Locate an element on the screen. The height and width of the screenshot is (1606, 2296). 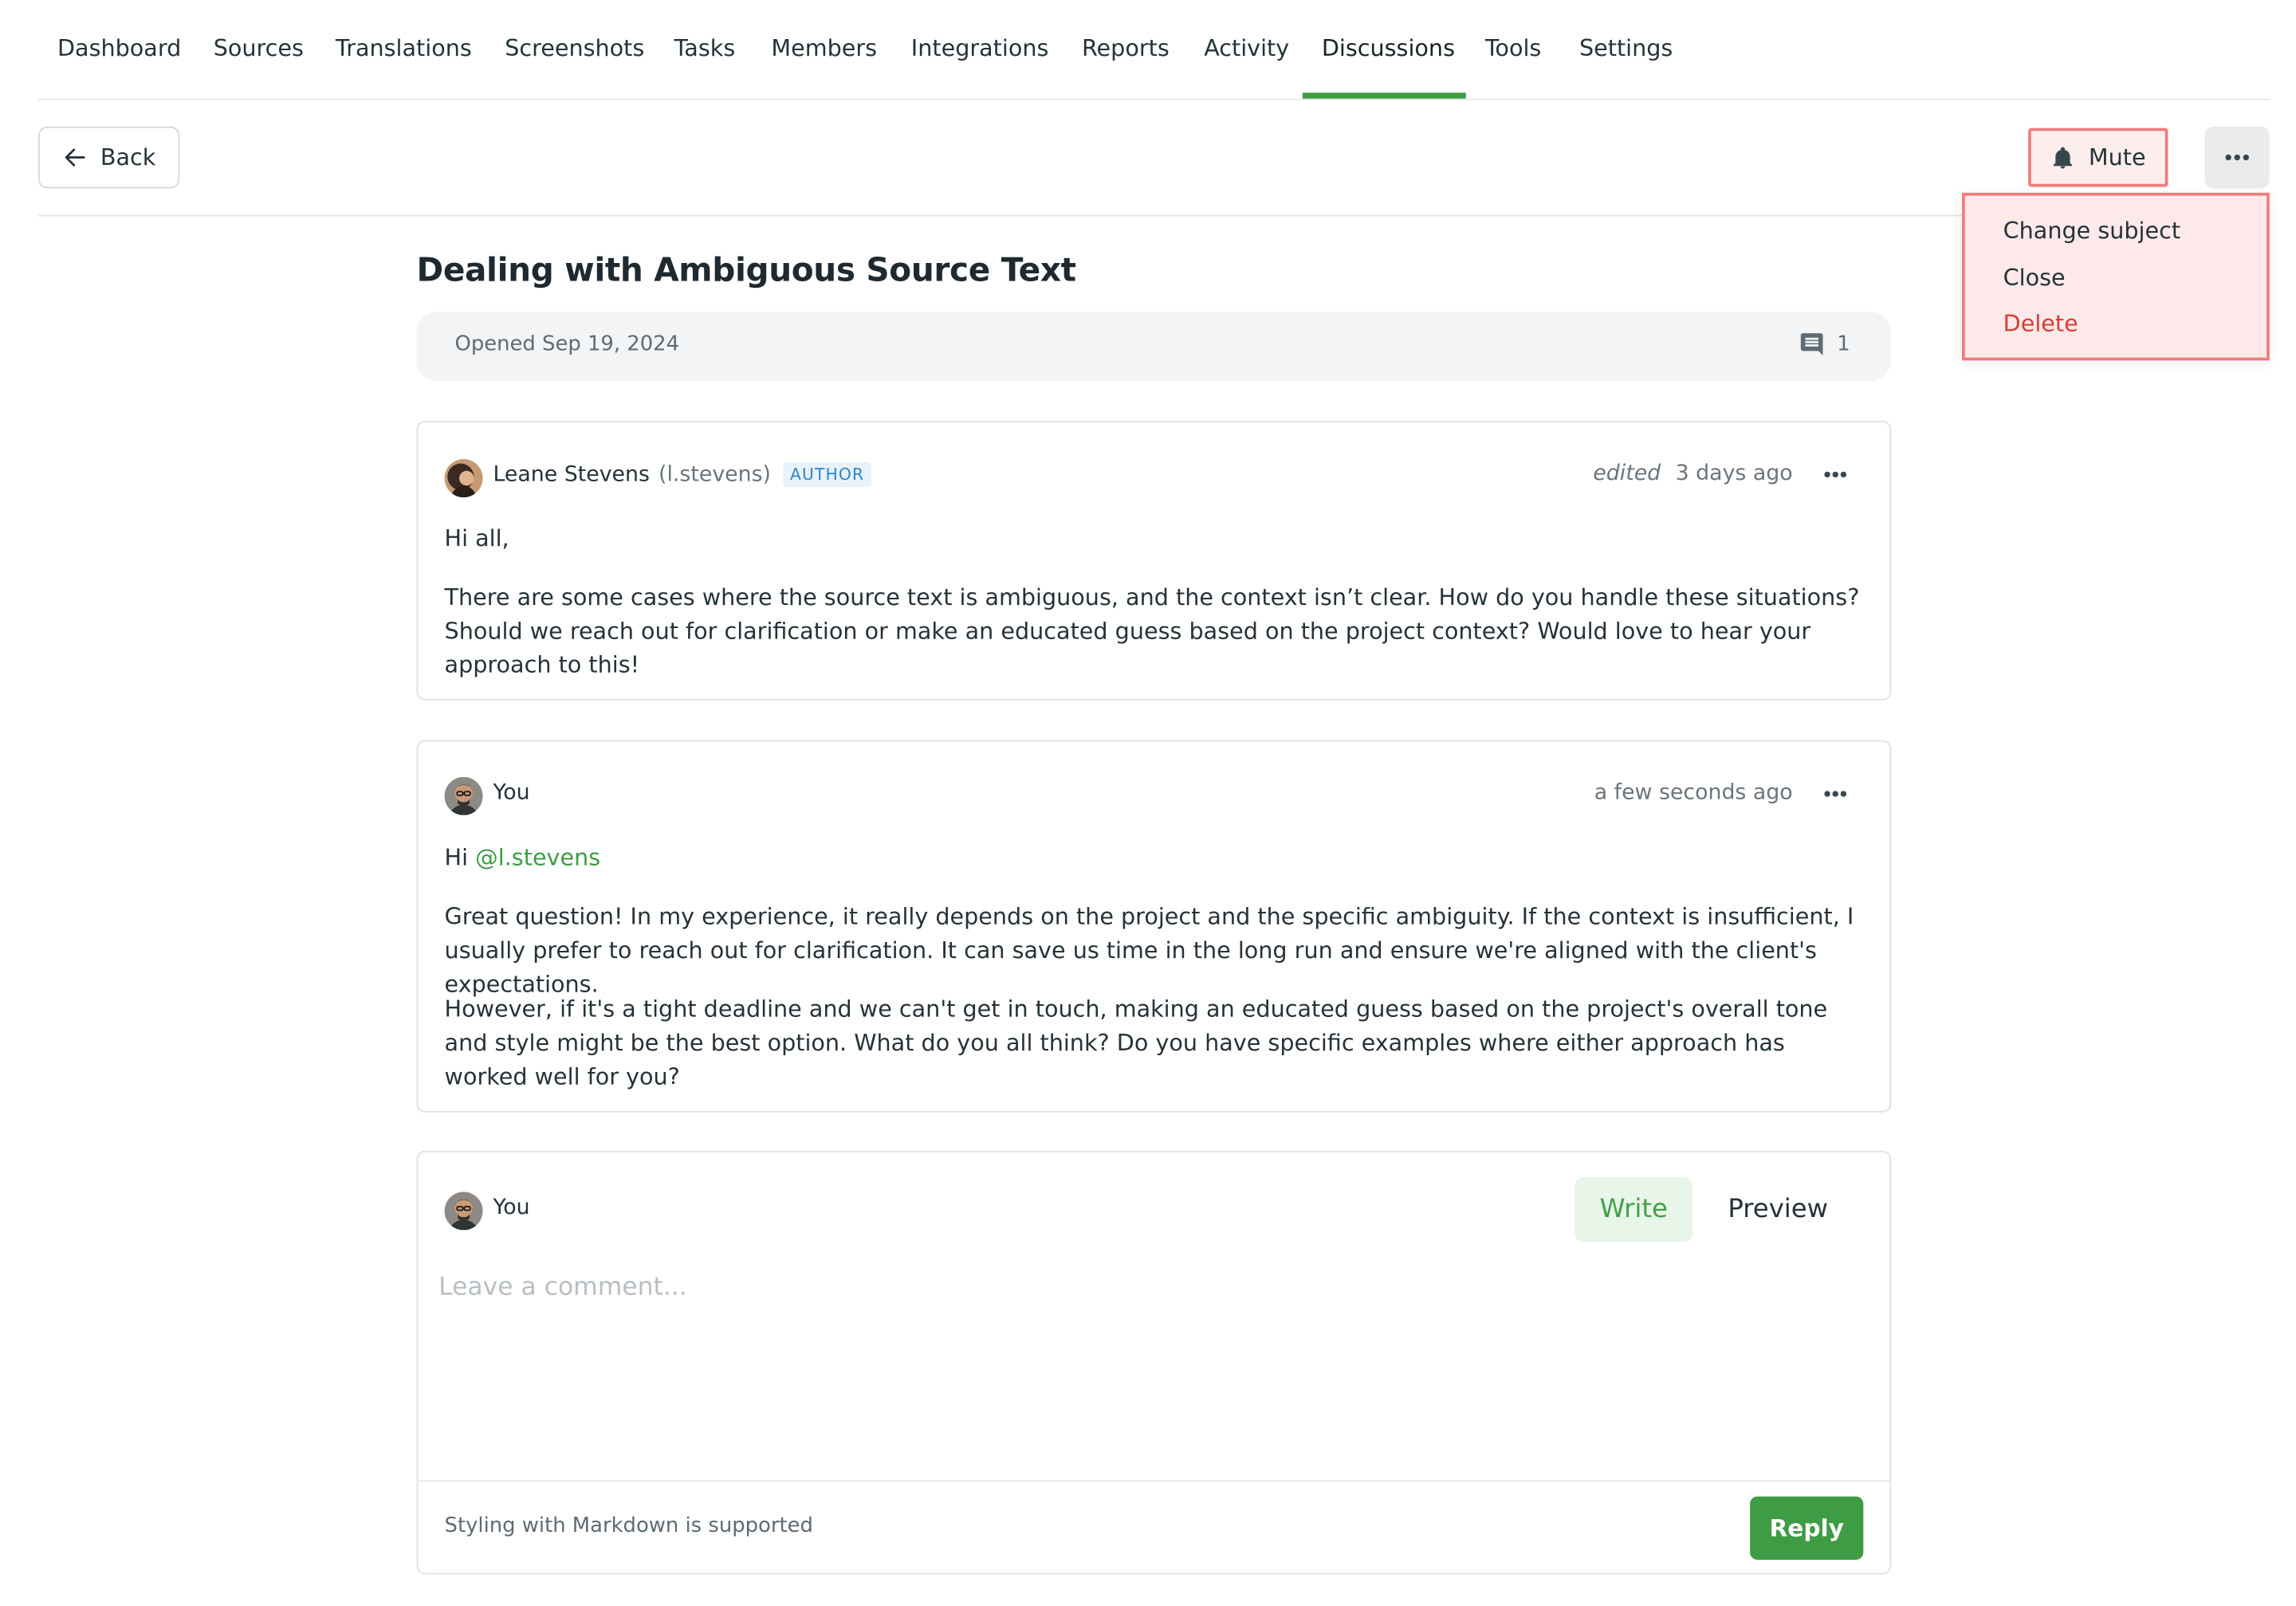
comment-time: edited 3 days ago is located at coordinates (1692, 474).